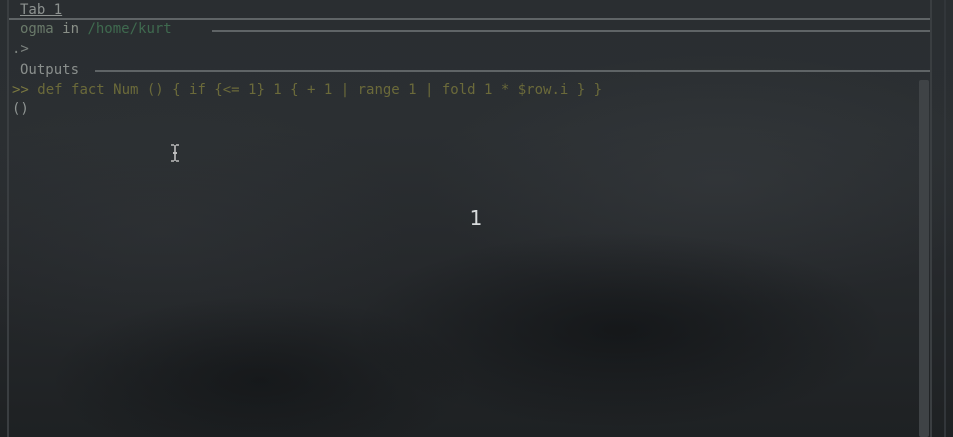 The image size is (953, 437). What do you see at coordinates (8, 218) in the screenshot?
I see `window-border-left` at bounding box center [8, 218].